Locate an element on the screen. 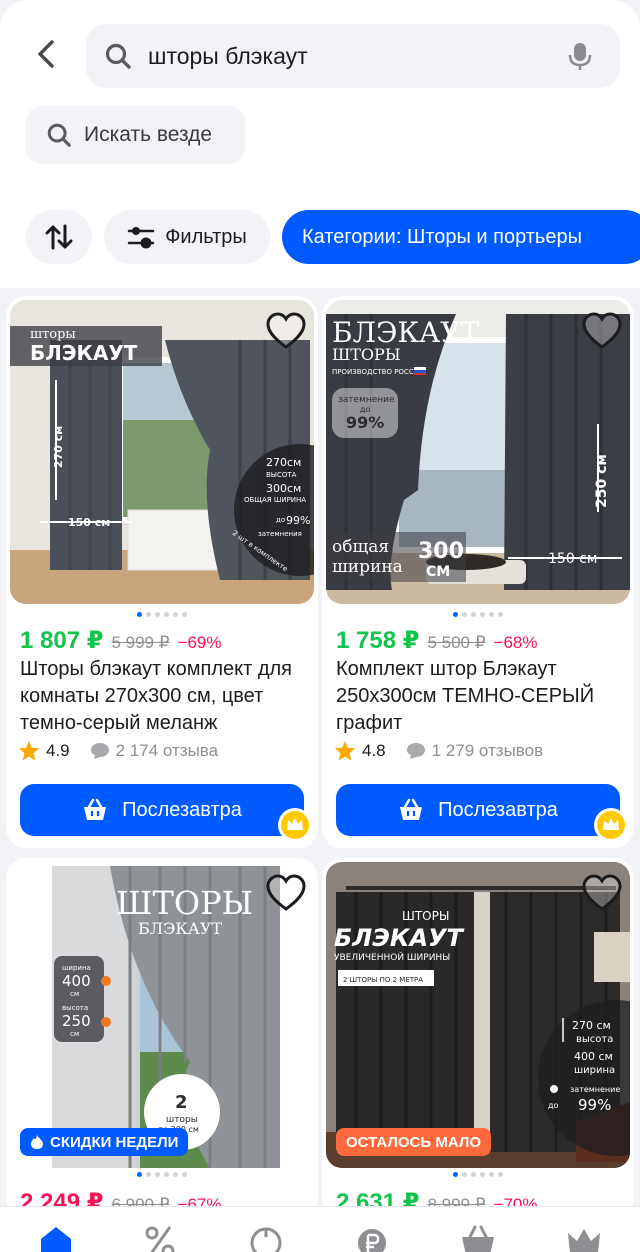  search-query-text: шторы блэкаут is located at coordinates (228, 55).